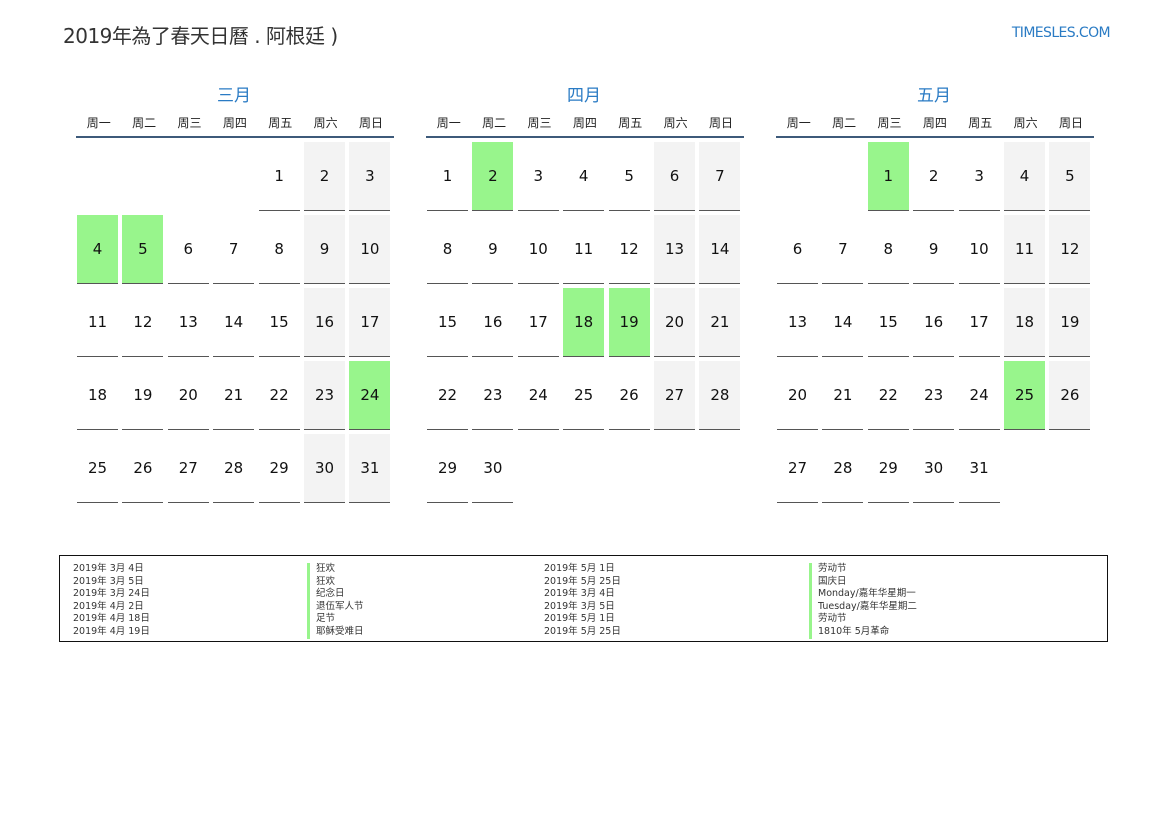 This screenshot has height=827, width=1169. Describe the element at coordinates (863, 632) in the screenshot. I see `legend-holiday-name: 1810年 5月革命` at that location.